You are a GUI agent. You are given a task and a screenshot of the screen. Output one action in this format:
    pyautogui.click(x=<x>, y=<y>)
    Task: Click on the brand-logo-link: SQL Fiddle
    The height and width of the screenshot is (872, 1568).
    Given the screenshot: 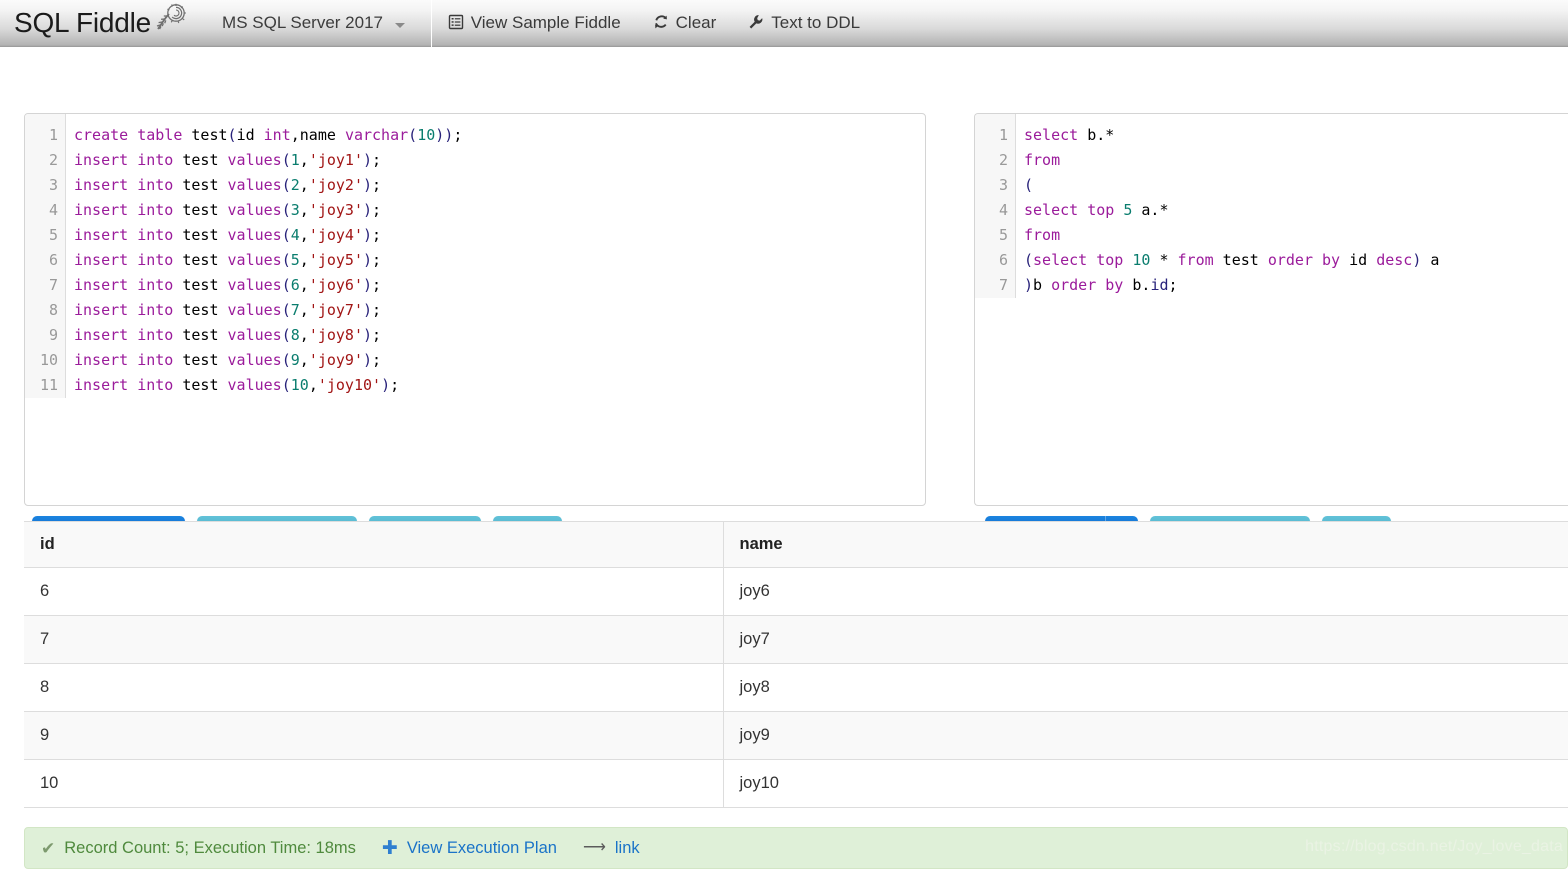 What is the action you would take?
    pyautogui.click(x=96, y=23)
    